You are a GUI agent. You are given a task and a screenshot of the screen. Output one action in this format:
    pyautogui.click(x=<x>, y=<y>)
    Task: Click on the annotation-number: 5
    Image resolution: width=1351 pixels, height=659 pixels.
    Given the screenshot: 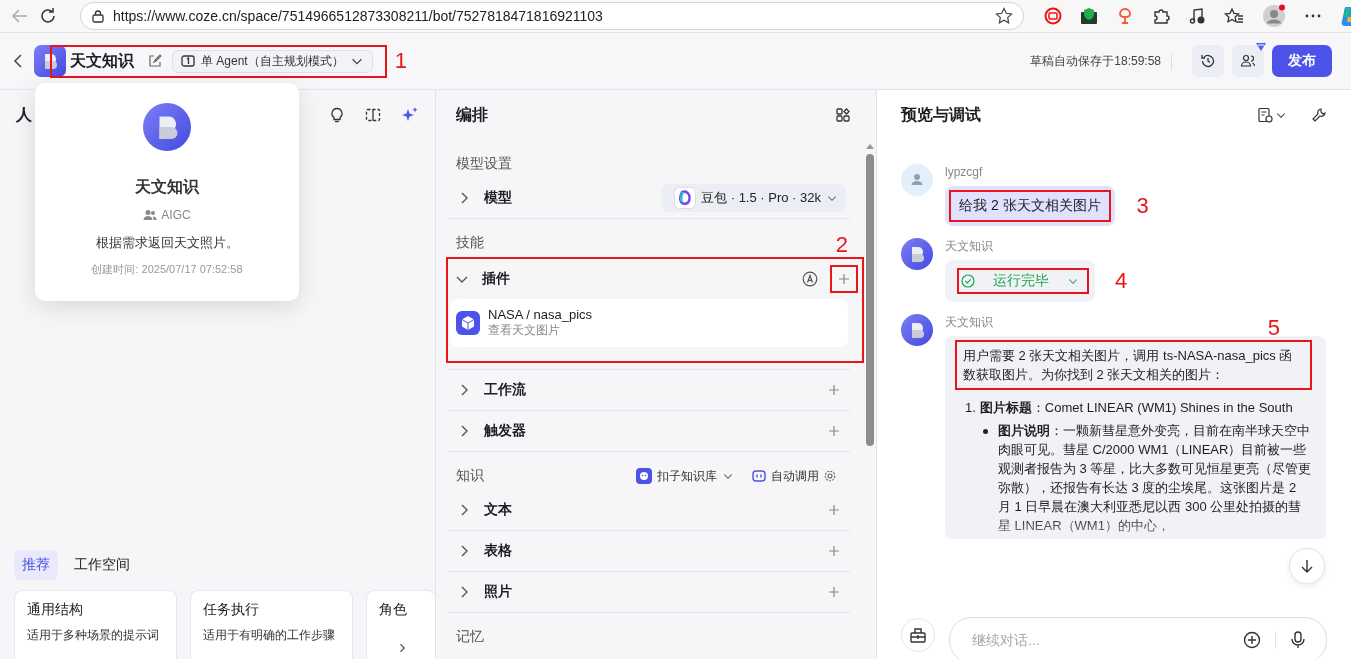 What is the action you would take?
    pyautogui.click(x=1273, y=328)
    